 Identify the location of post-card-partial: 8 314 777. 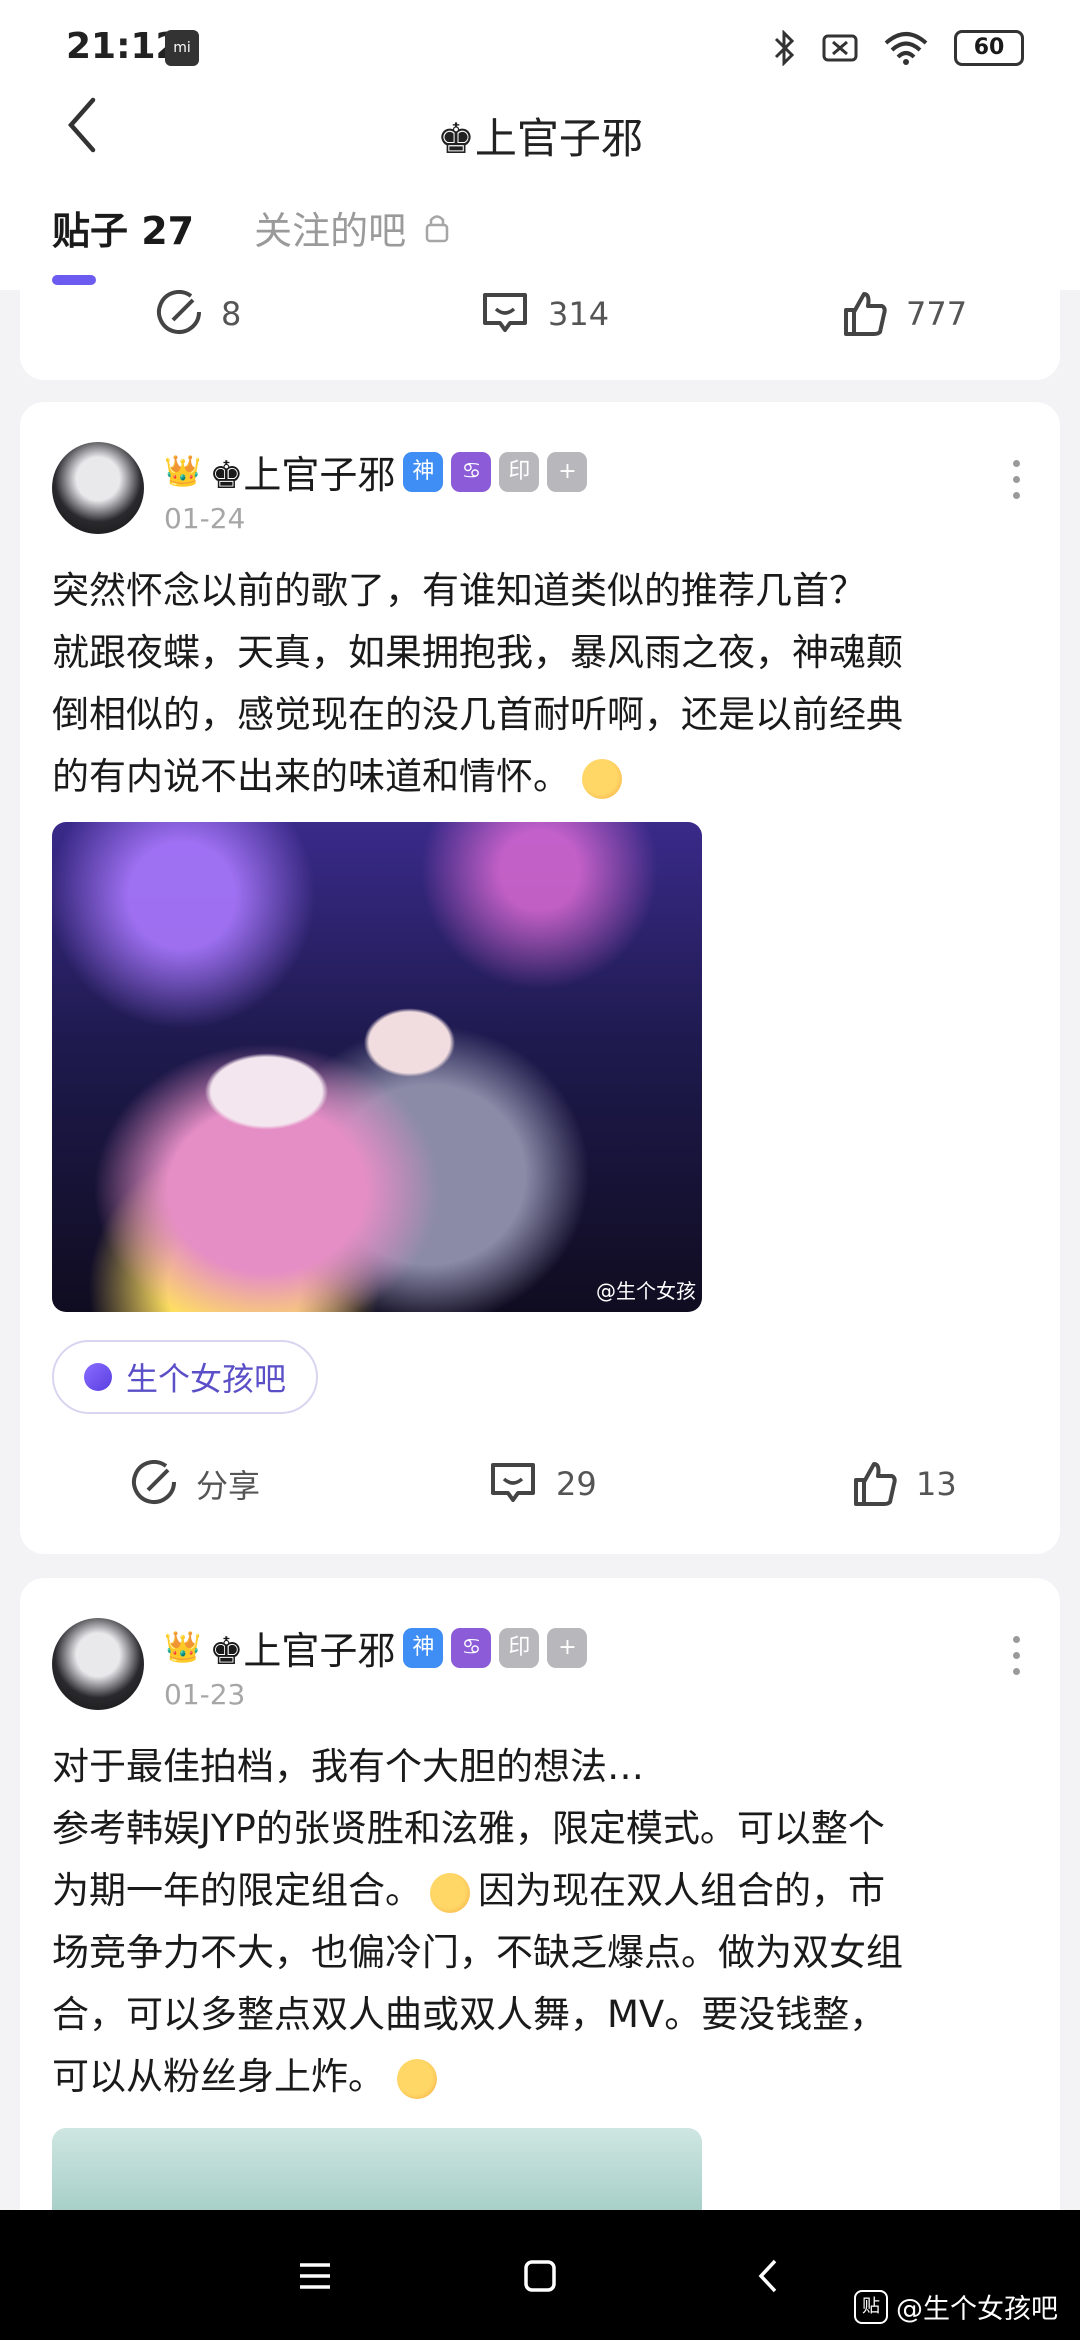
(540, 335).